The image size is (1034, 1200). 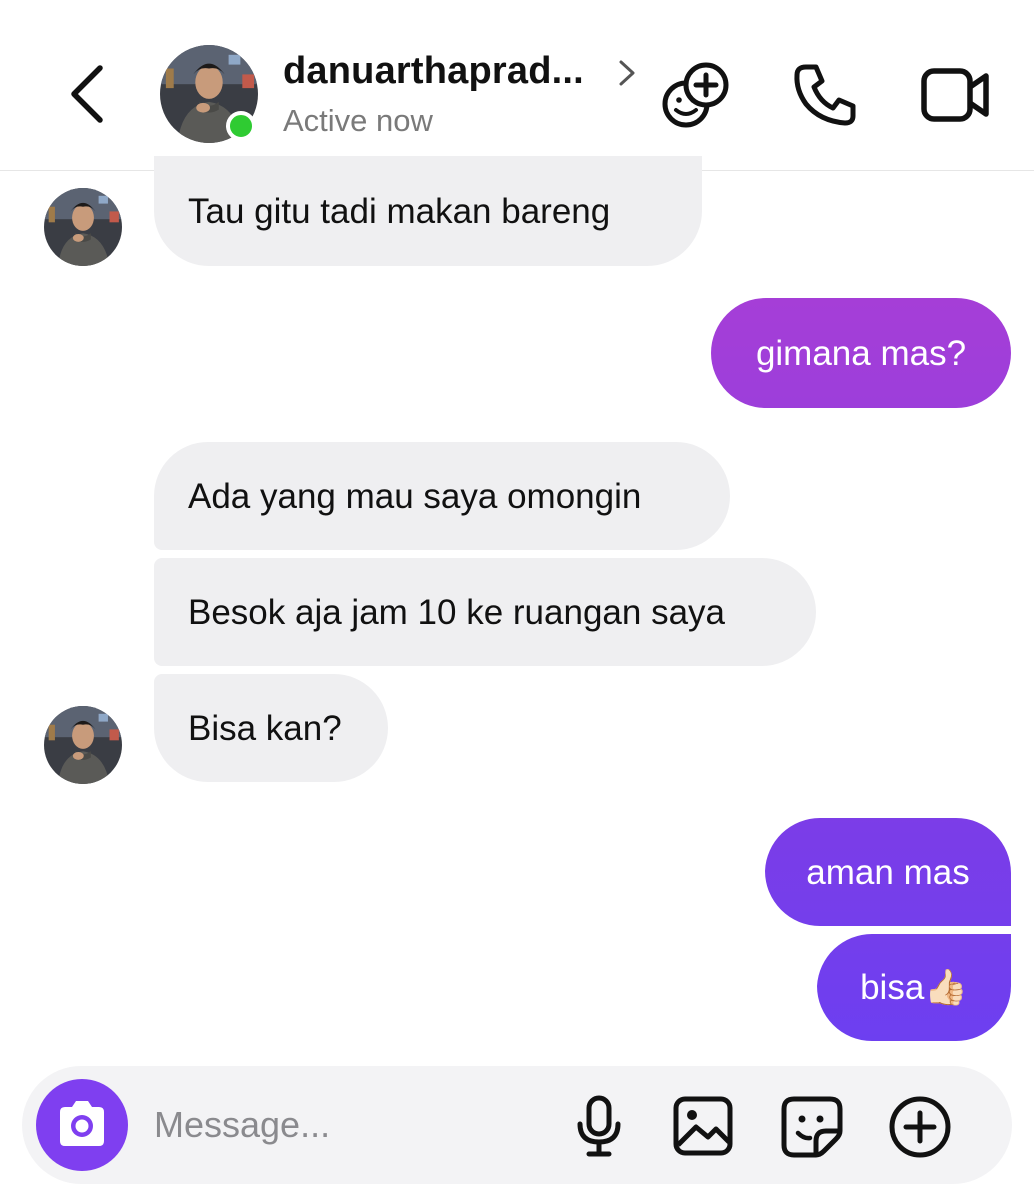 I want to click on message-text: gimana mas?, so click(x=861, y=353).